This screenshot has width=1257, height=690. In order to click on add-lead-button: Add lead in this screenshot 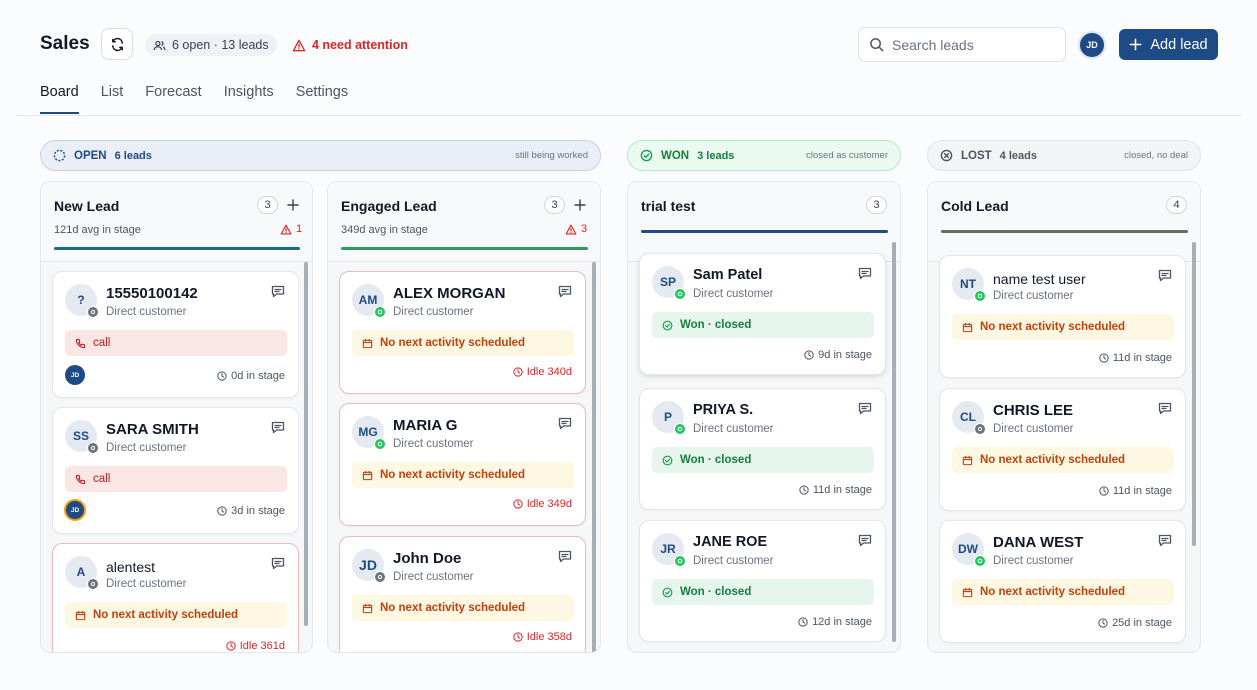, I will do `click(1168, 44)`.